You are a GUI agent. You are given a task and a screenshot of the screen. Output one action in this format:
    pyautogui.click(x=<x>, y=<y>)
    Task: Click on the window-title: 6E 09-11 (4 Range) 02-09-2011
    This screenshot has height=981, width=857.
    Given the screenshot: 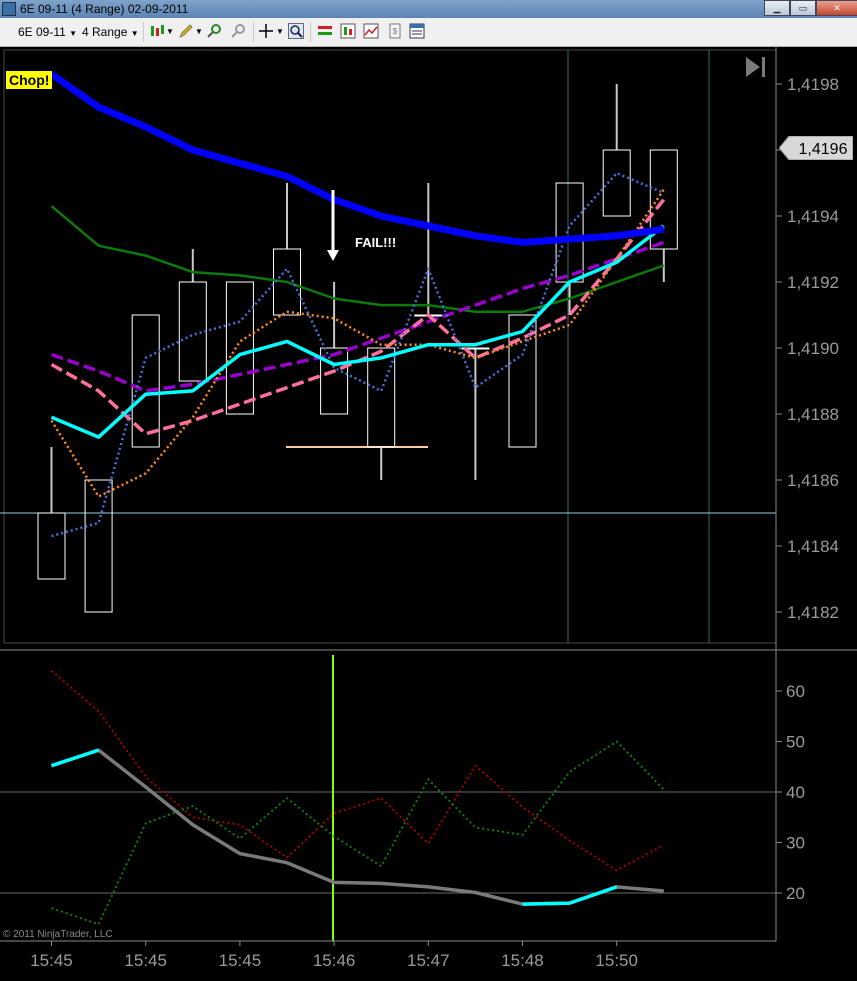 What is the action you would take?
    pyautogui.click(x=104, y=9)
    